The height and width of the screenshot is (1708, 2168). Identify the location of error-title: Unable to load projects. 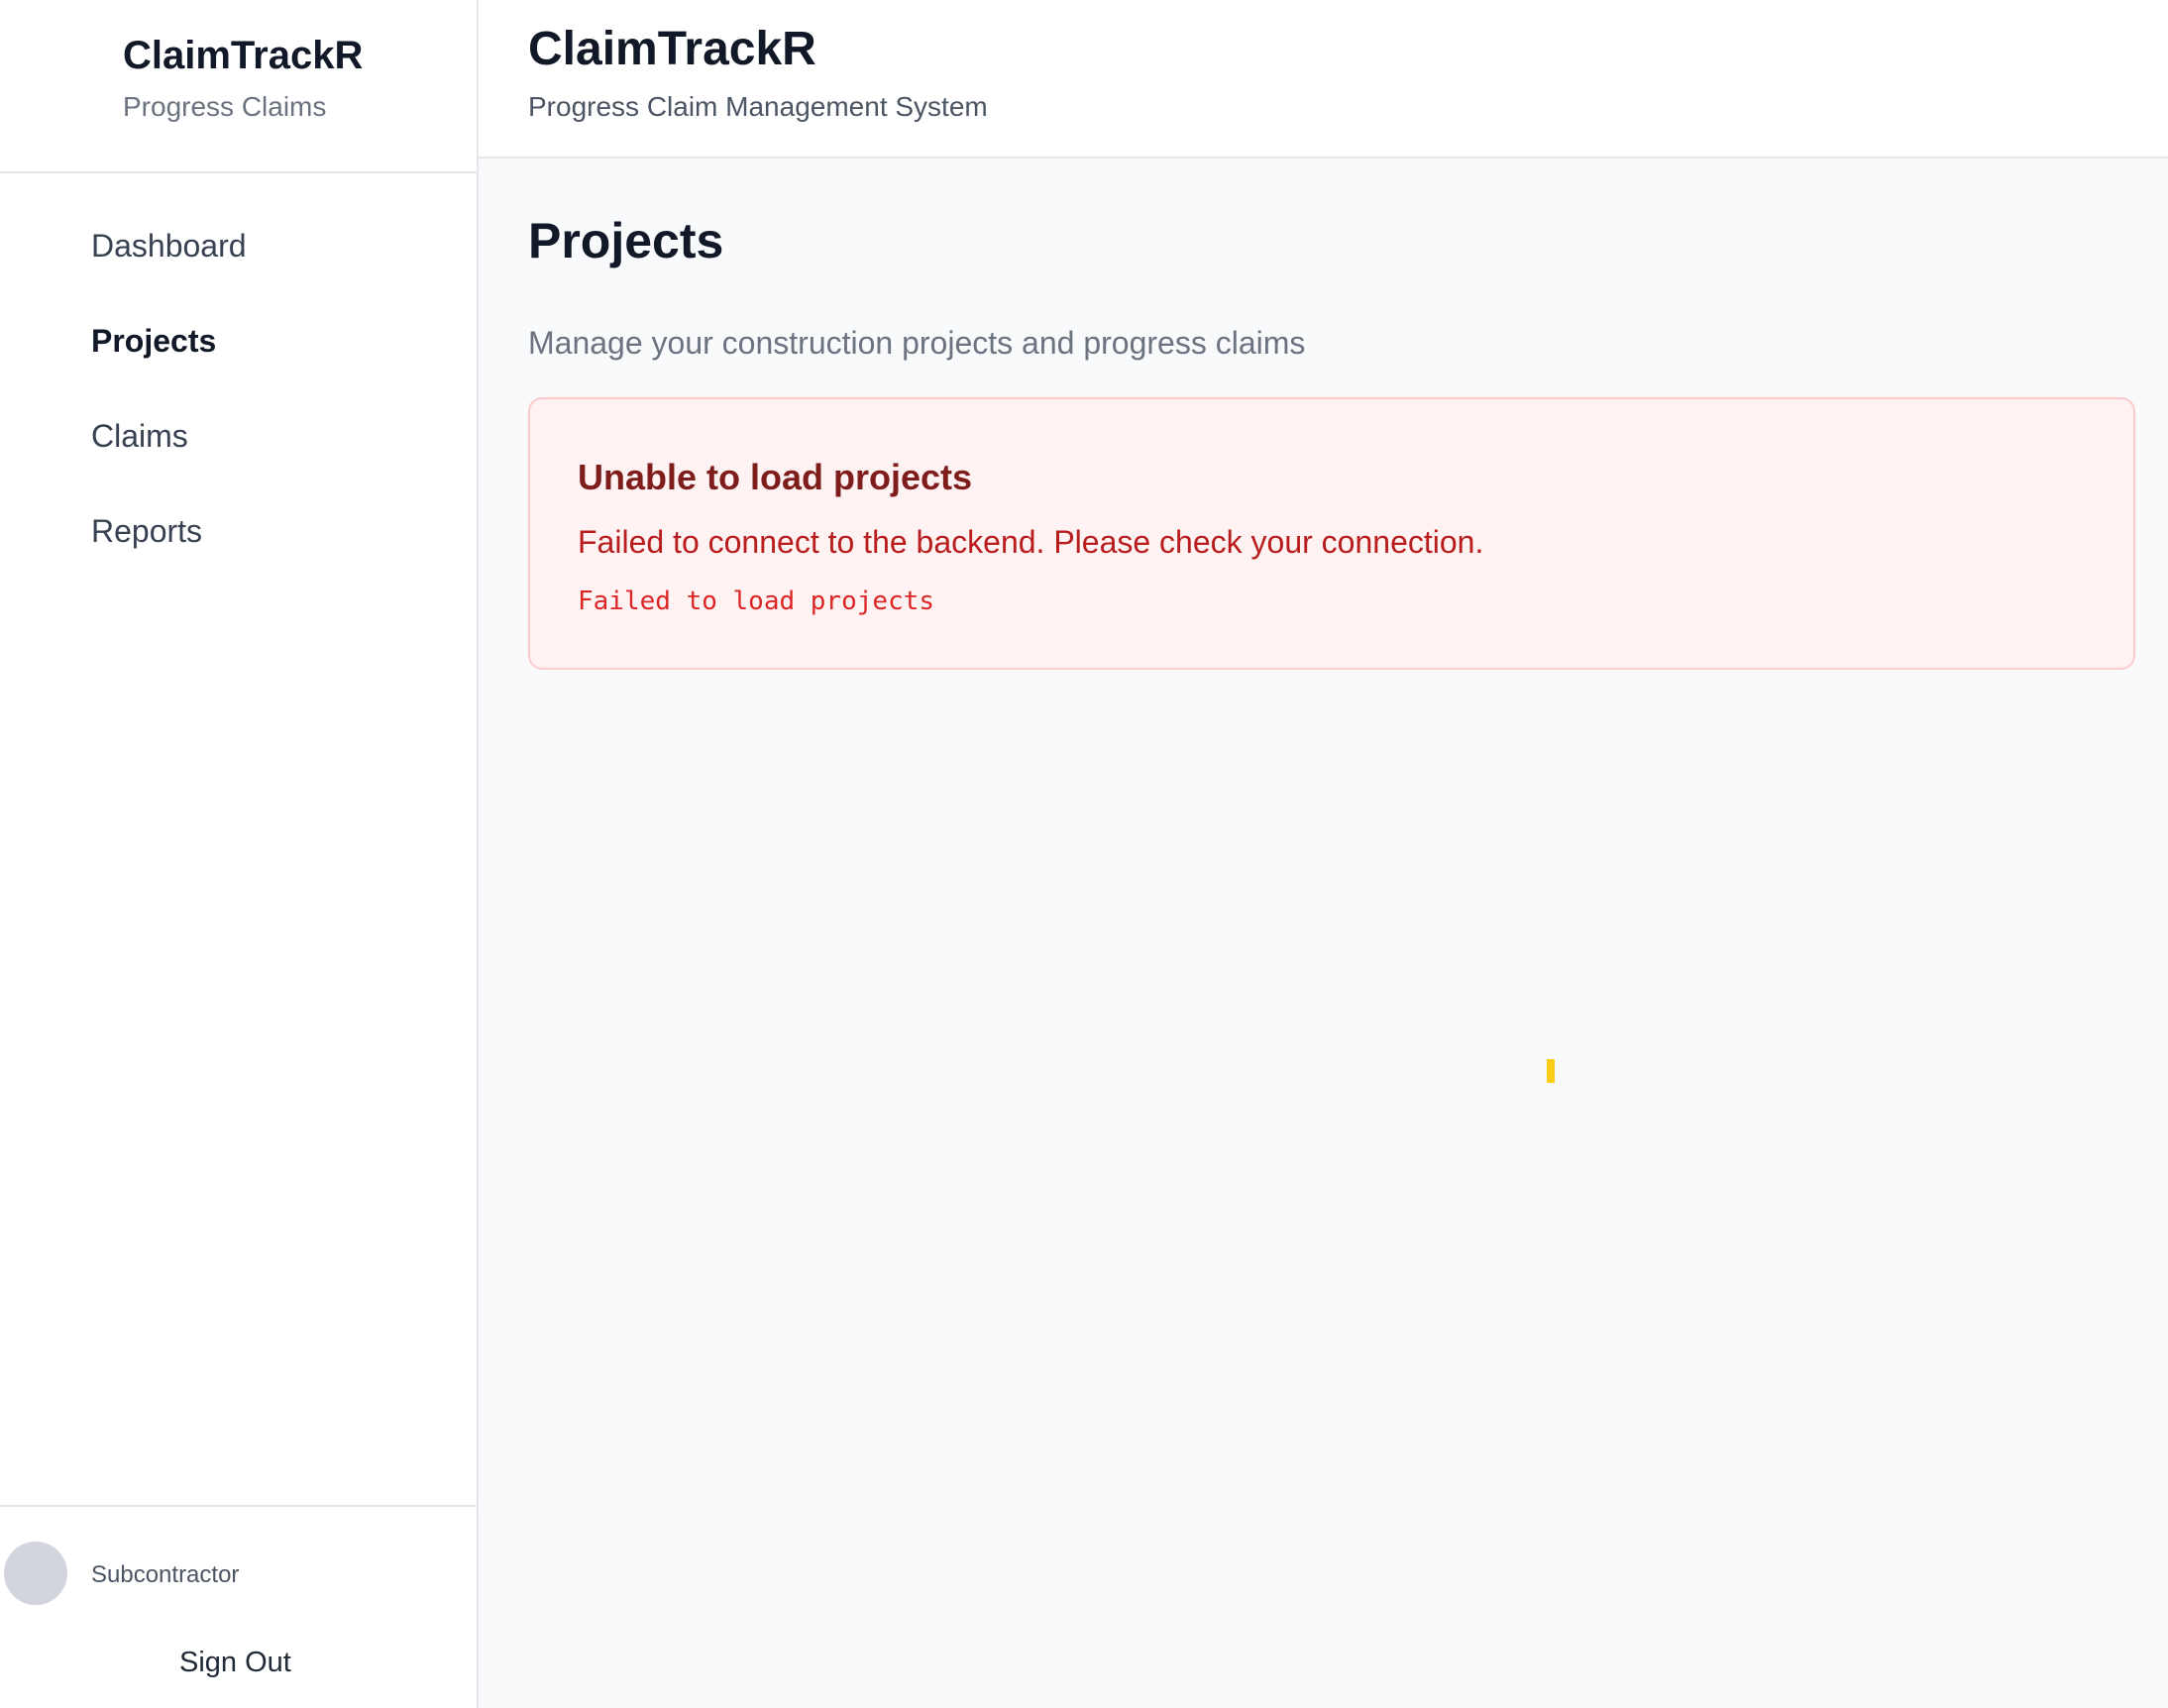
(775, 477).